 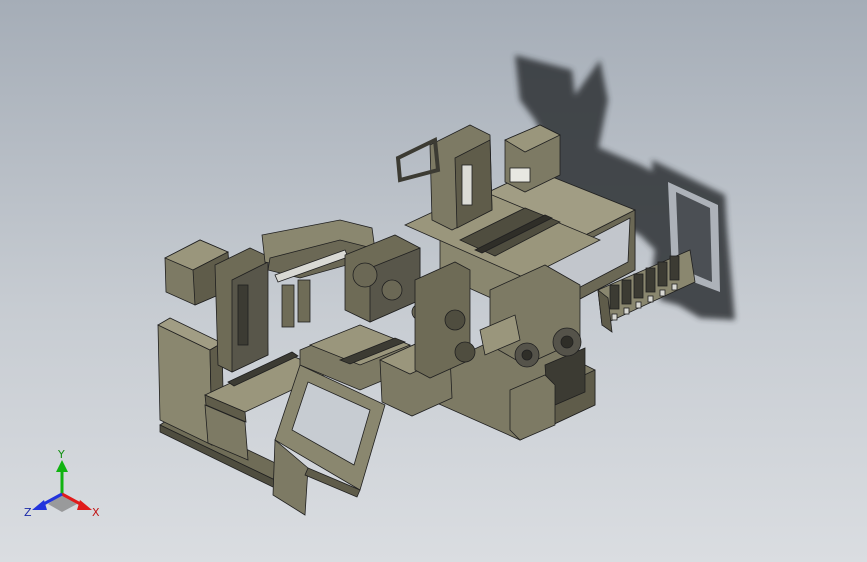 I want to click on x-axis-arrow, so click(x=84, y=505).